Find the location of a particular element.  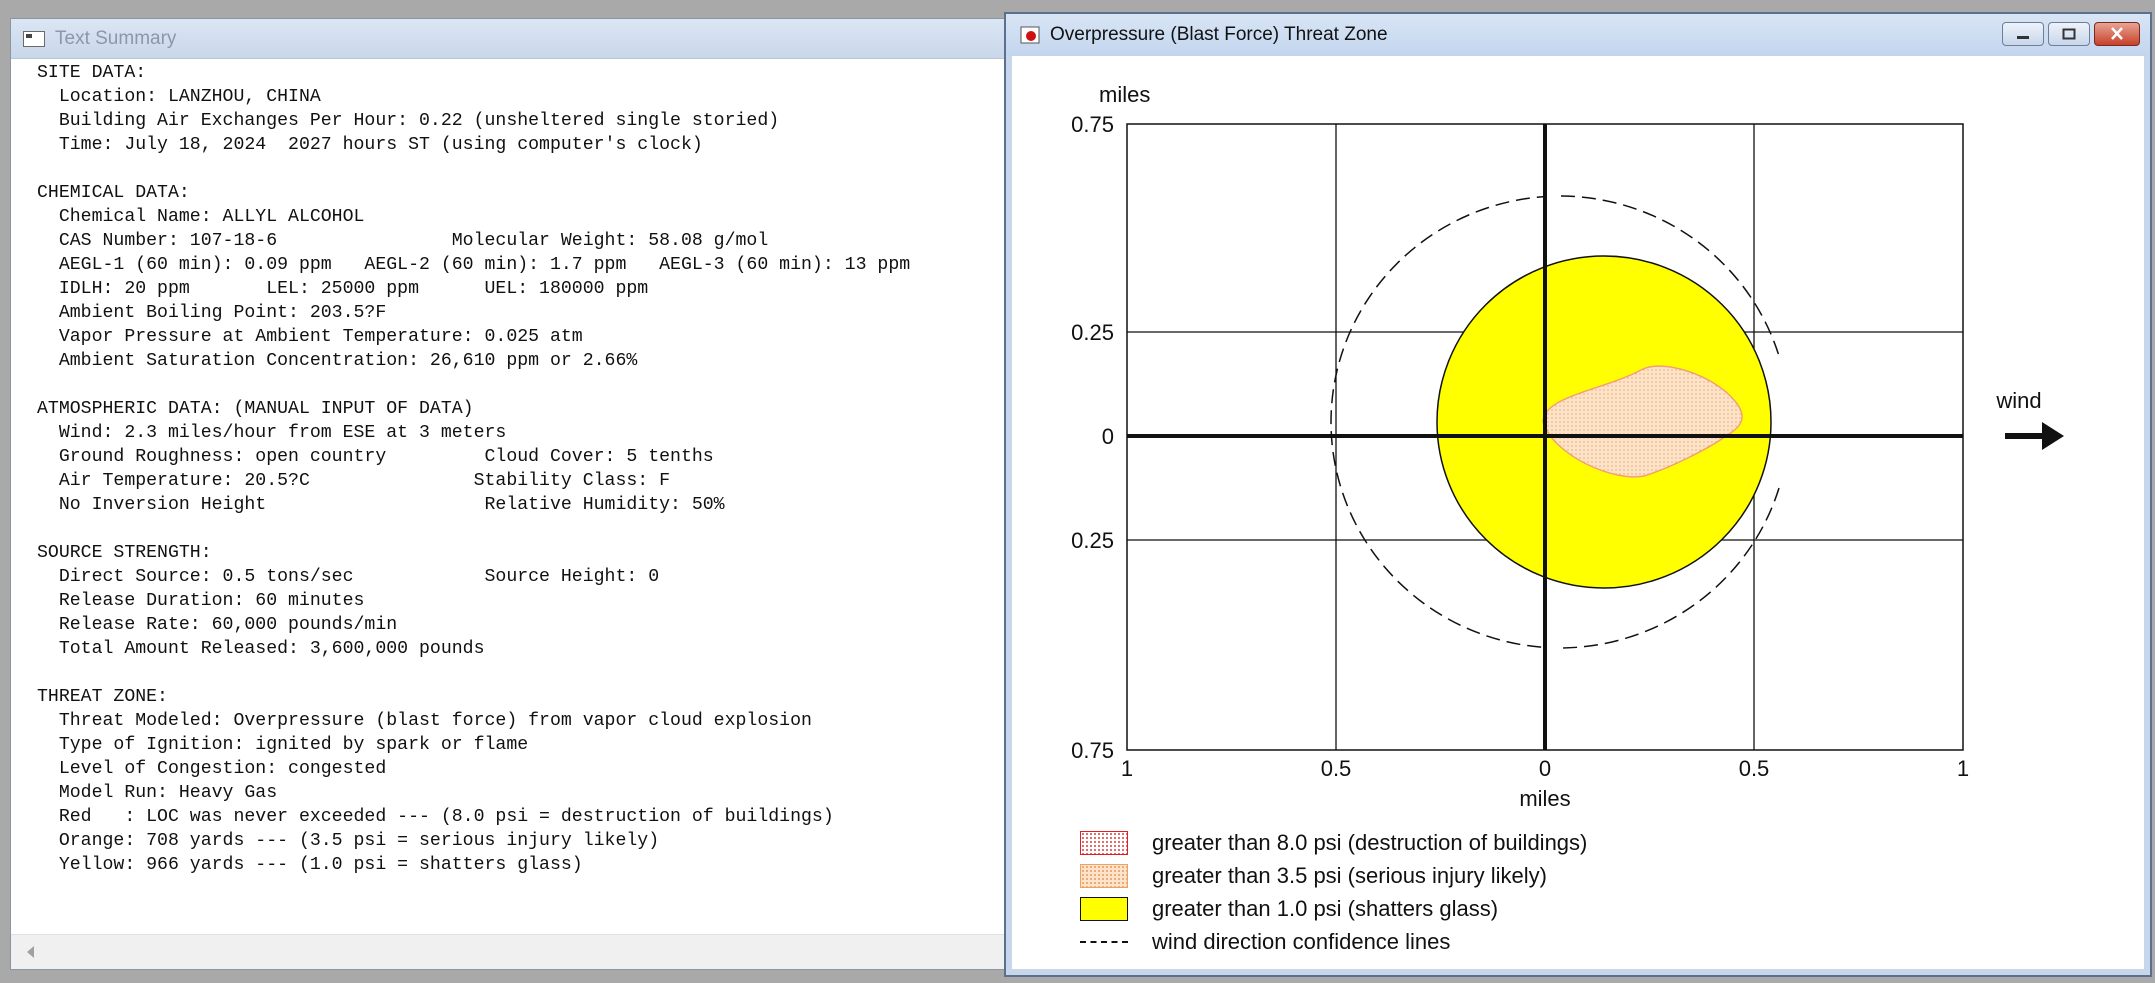

horizontal-scrollbar is located at coordinates (510, 951).